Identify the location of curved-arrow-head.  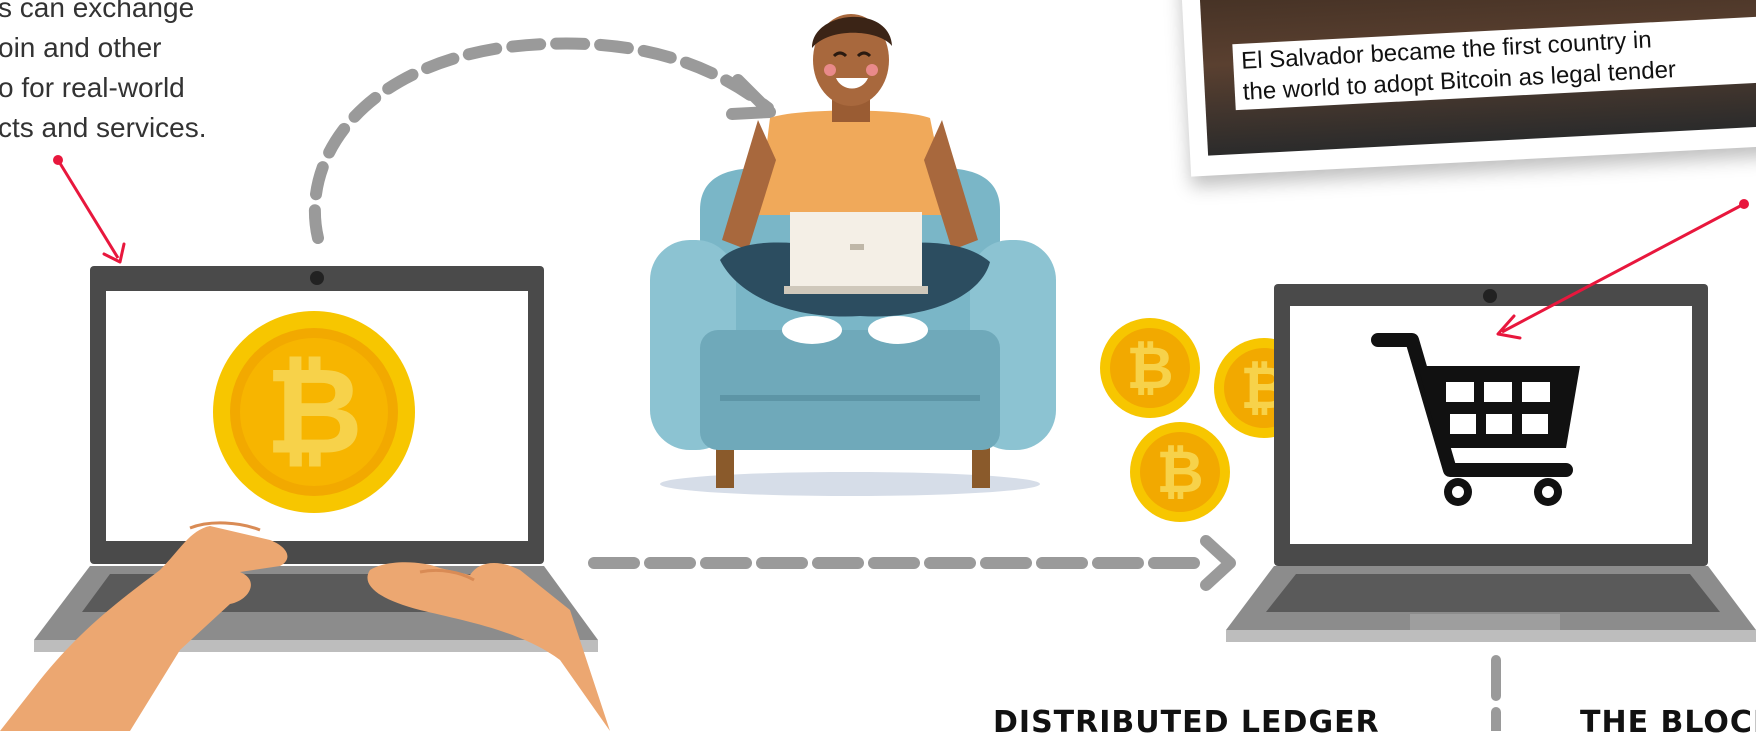
(751, 97).